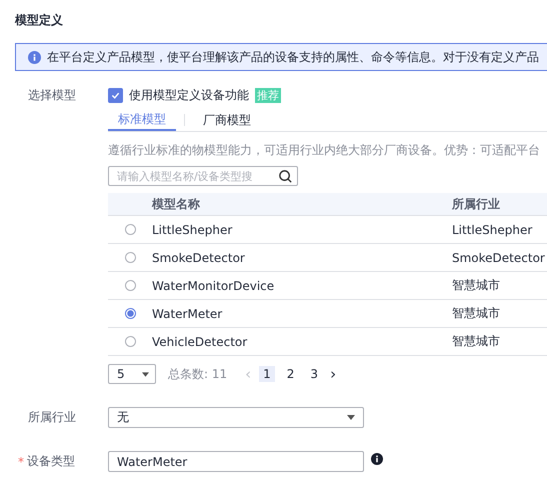 The image size is (547, 488). What do you see at coordinates (476, 204) in the screenshot?
I see `column-header: 所属行业` at bounding box center [476, 204].